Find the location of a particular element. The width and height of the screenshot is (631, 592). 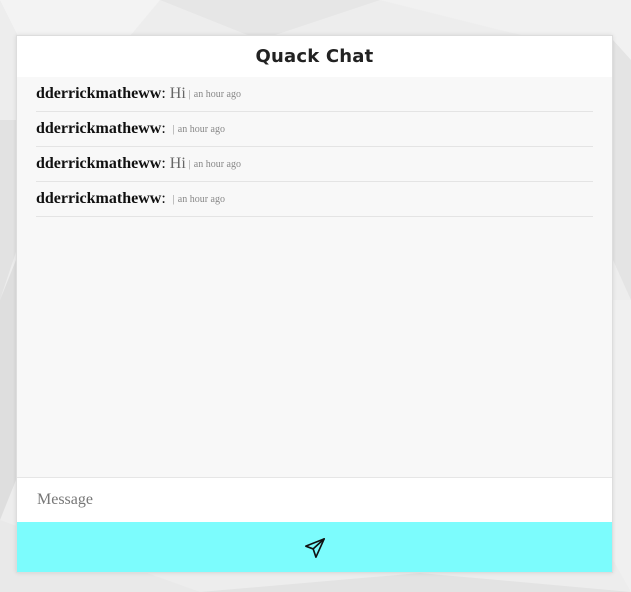

message-composer is located at coordinates (314, 499).